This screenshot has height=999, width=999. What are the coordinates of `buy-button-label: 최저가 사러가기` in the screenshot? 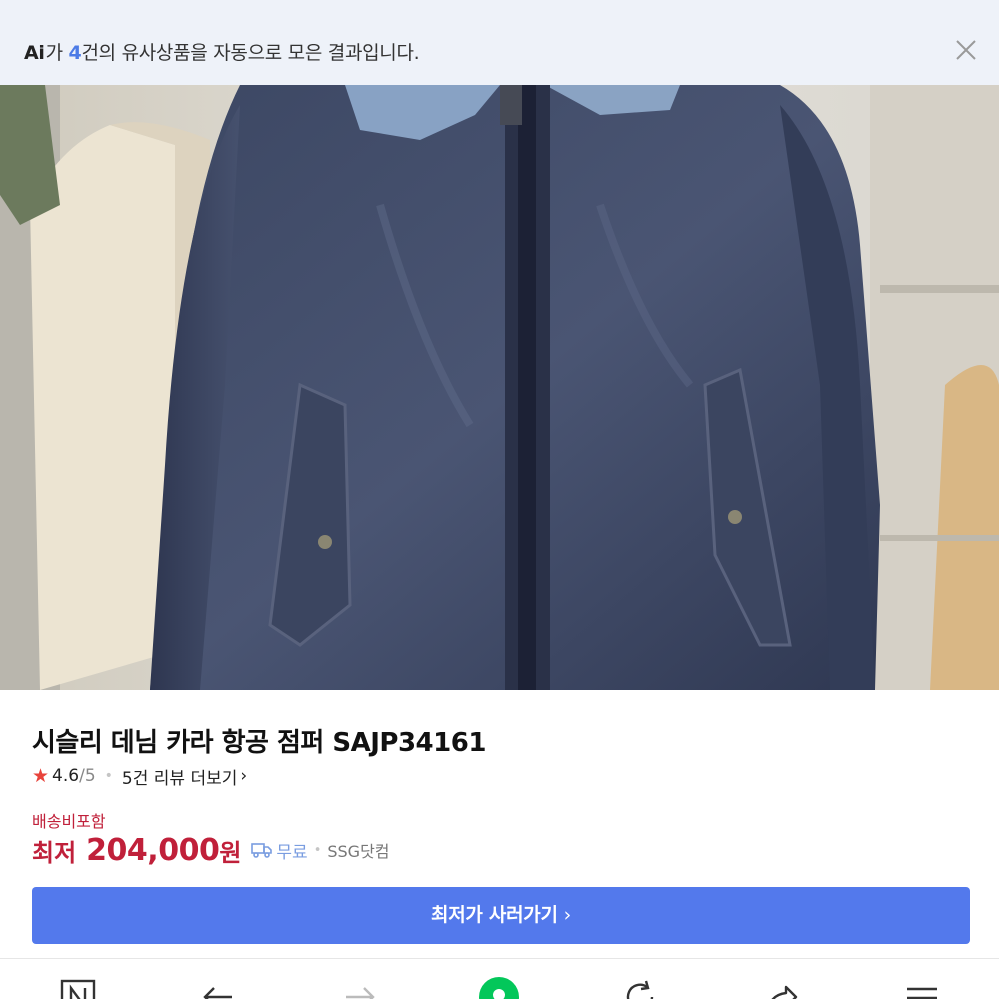 It's located at (494, 915).